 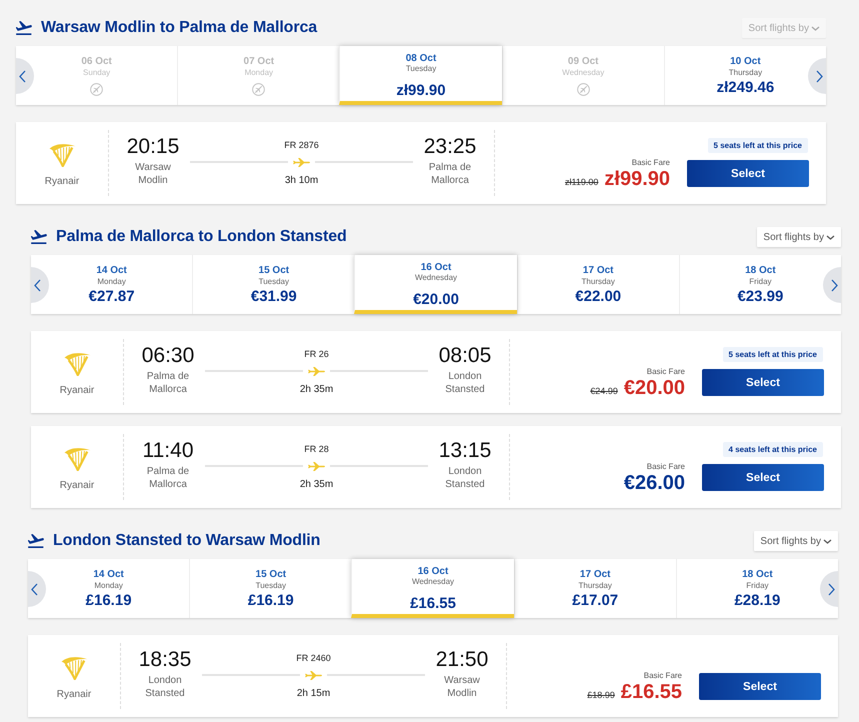 What do you see at coordinates (420, 75) in the screenshot?
I see `date-tab: 08 Oct Tuesday zł99.90` at bounding box center [420, 75].